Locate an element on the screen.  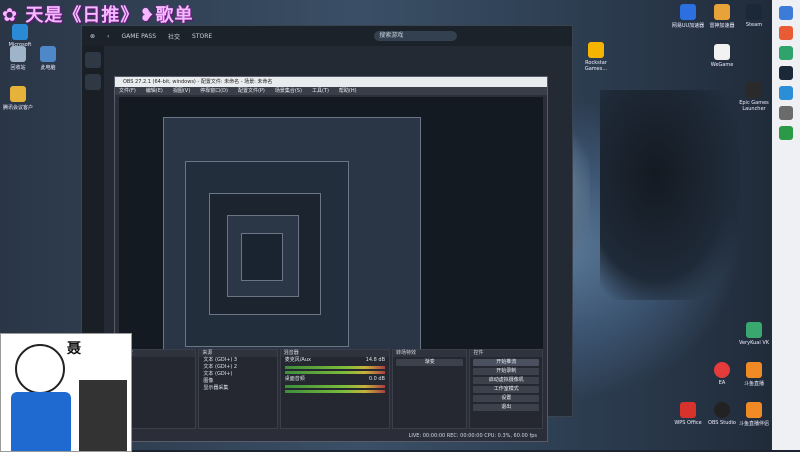
desktop-icon-epic: Epic Games Launcher is located at coordinates (754, 97).